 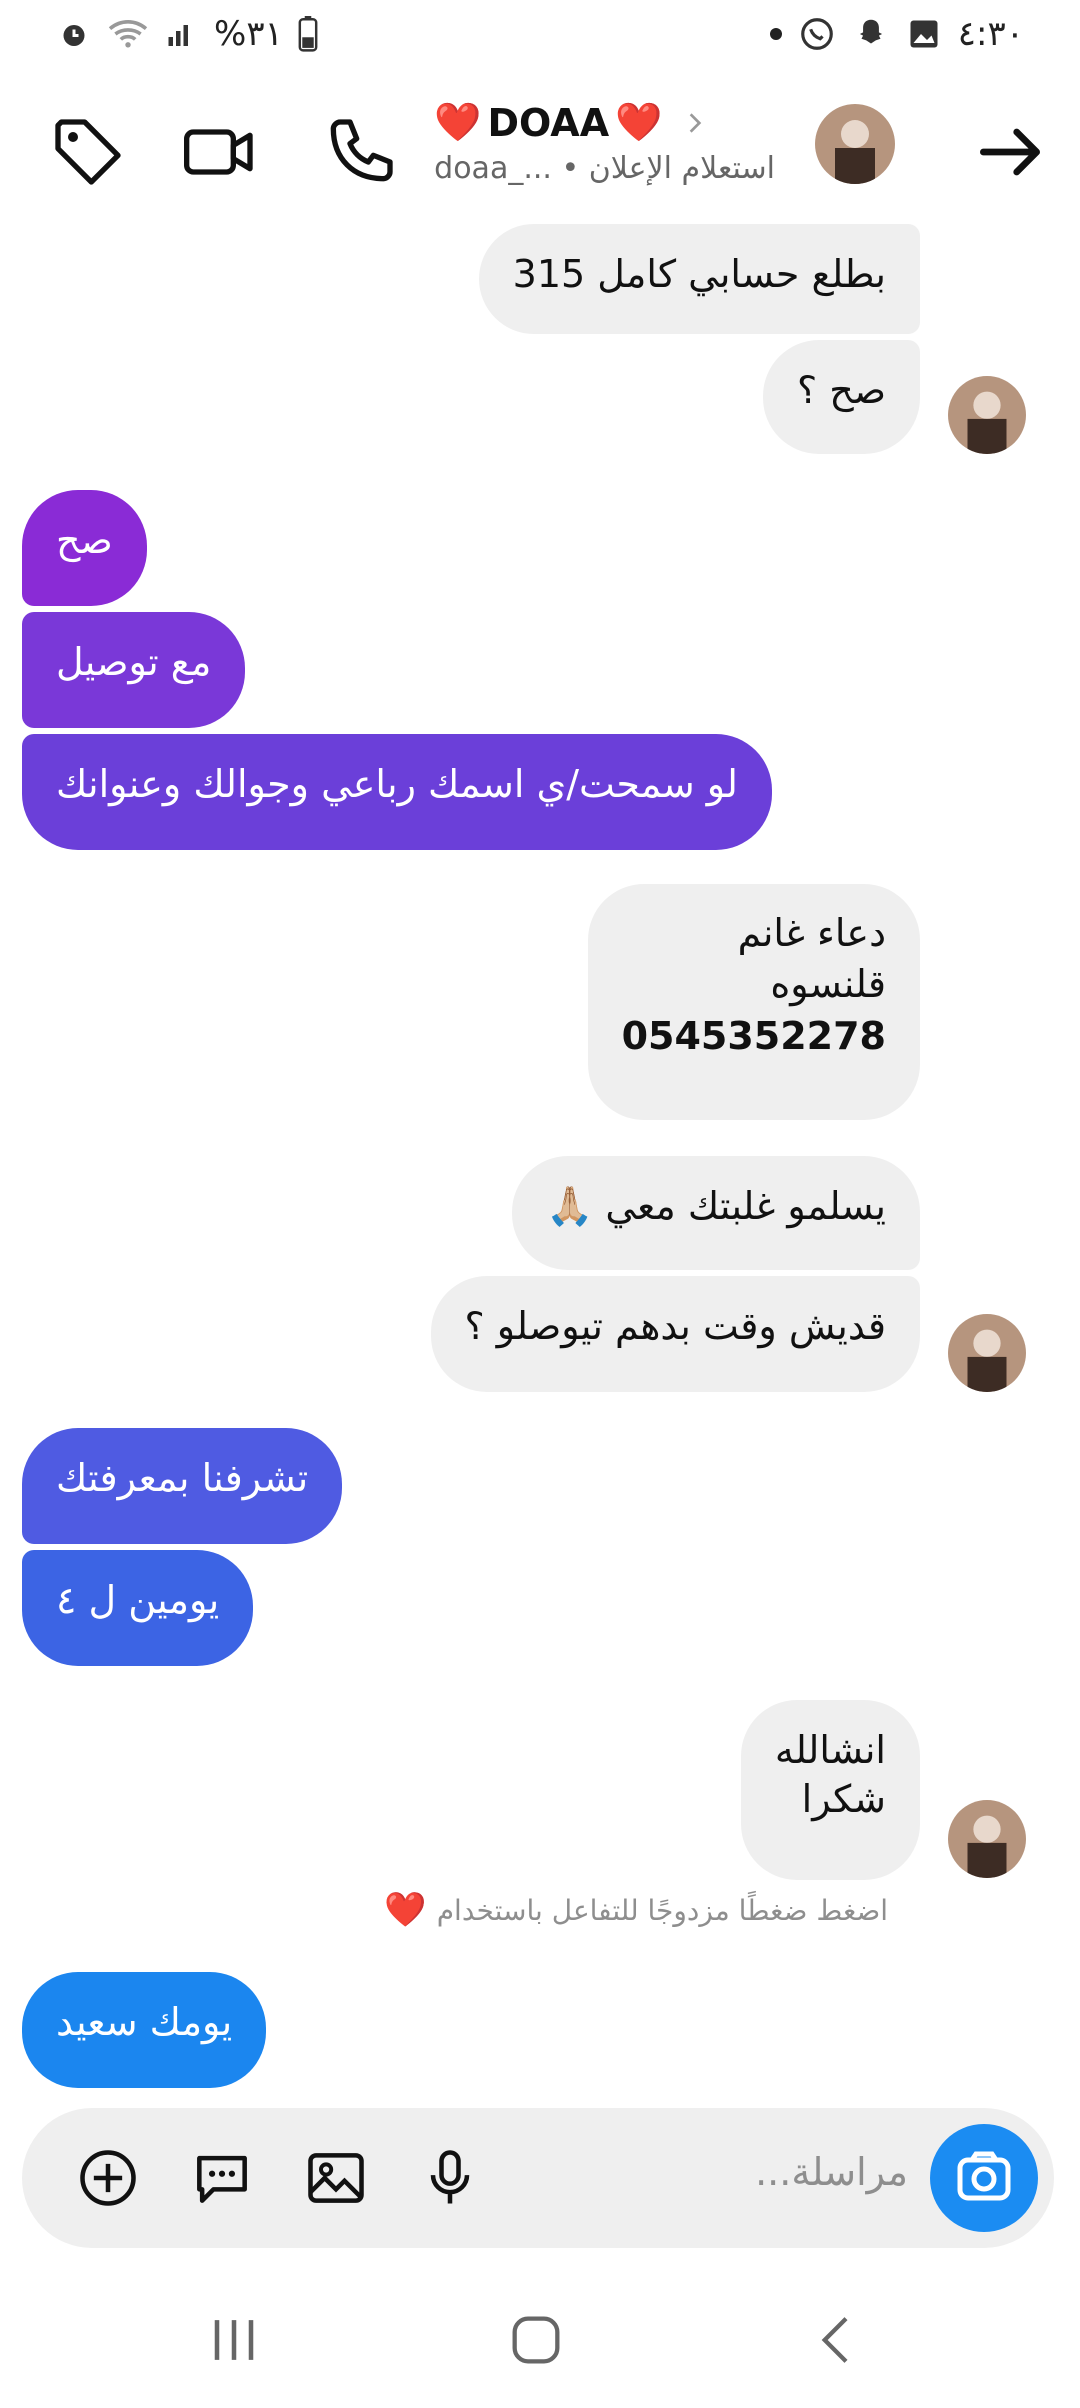 What do you see at coordinates (811, 933) in the screenshot?
I see `message-line: دعاء غانم` at bounding box center [811, 933].